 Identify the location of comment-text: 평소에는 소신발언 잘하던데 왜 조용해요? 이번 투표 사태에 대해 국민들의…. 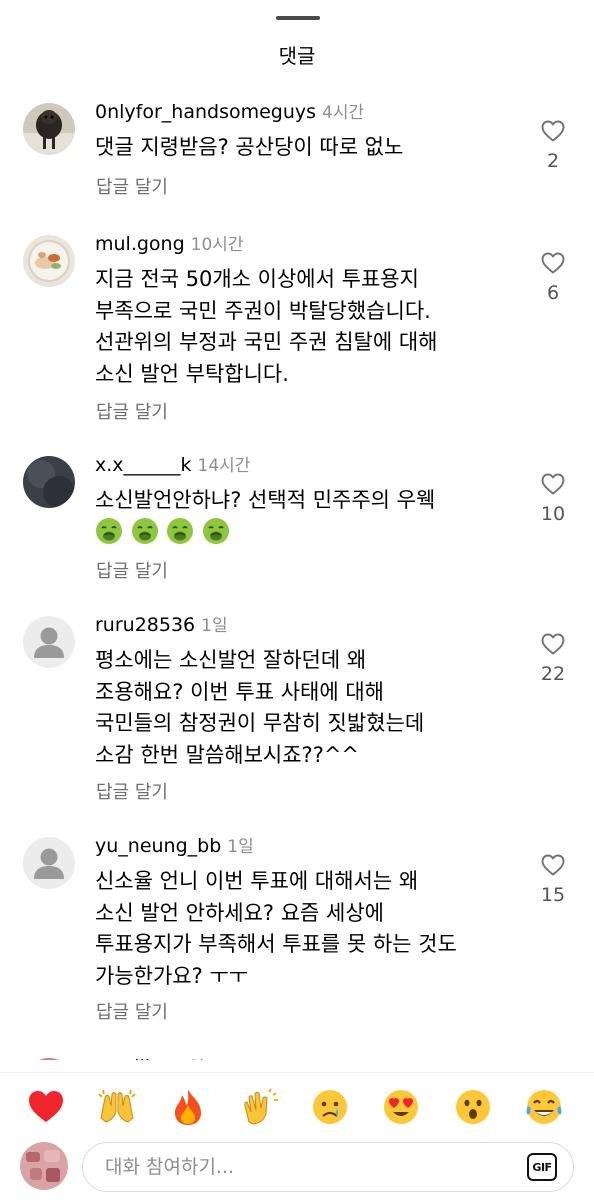
(310, 708).